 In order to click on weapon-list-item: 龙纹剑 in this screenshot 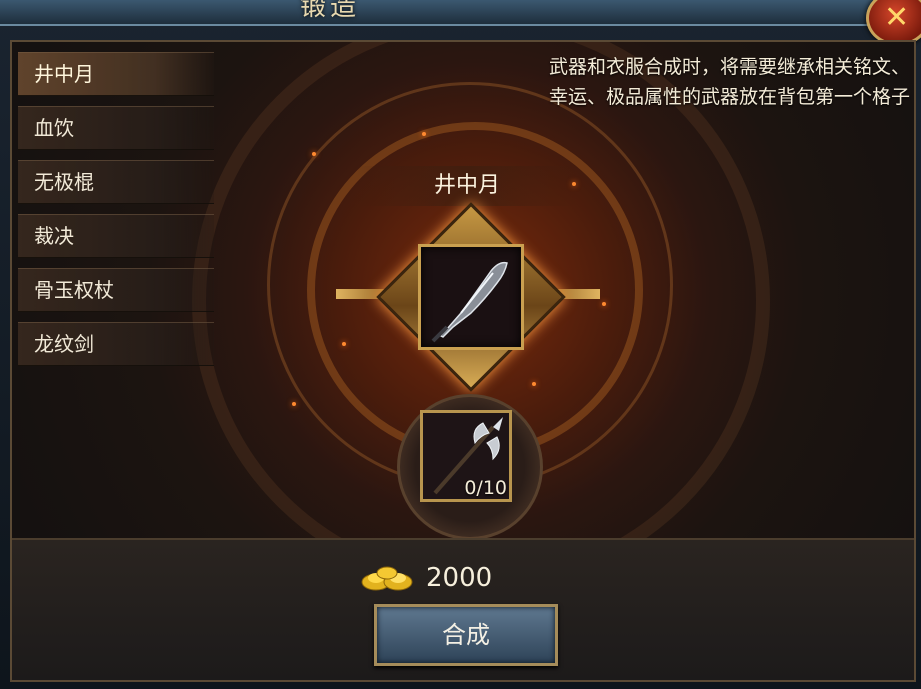, I will do `click(116, 344)`.